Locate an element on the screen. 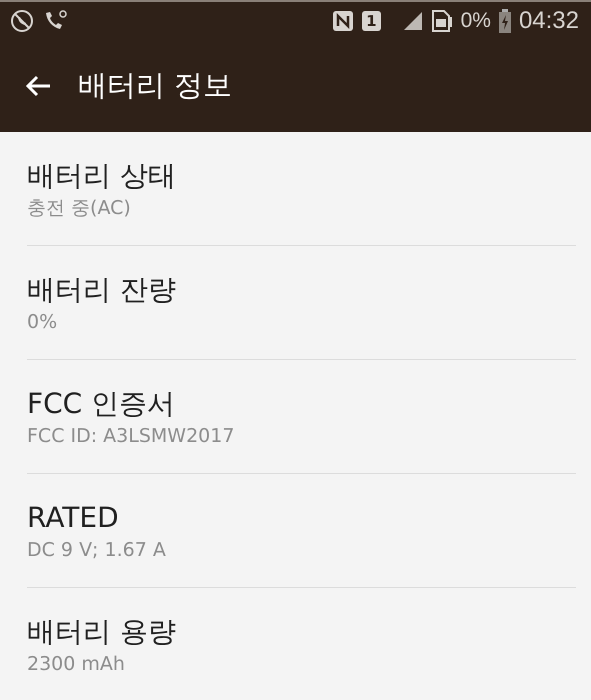  setting-title: 배터리 상태 is located at coordinates (301, 175).